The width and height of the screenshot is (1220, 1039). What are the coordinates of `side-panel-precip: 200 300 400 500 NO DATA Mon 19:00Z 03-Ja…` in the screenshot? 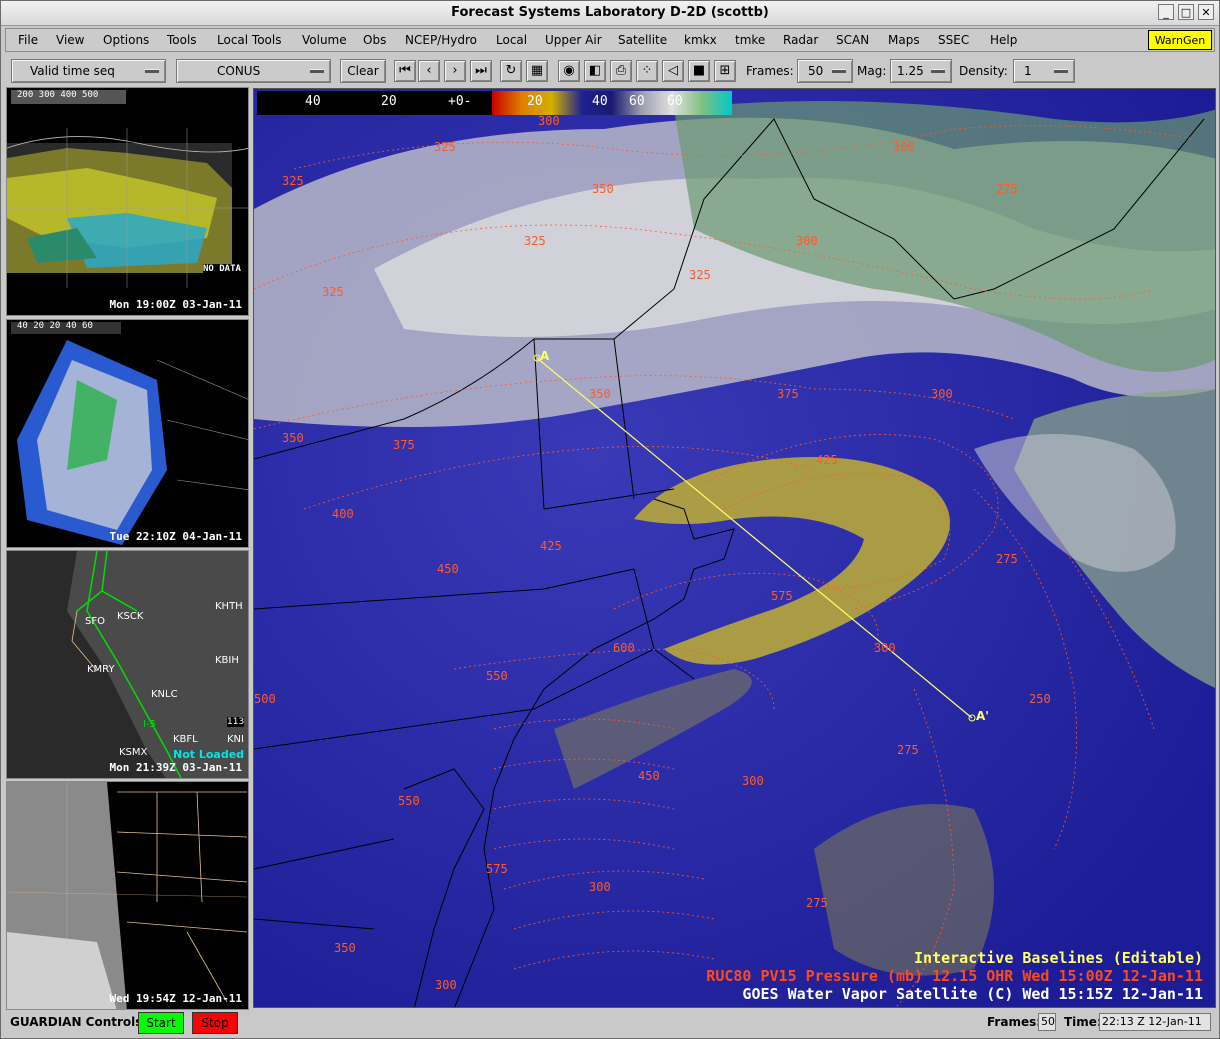 It's located at (127, 201).